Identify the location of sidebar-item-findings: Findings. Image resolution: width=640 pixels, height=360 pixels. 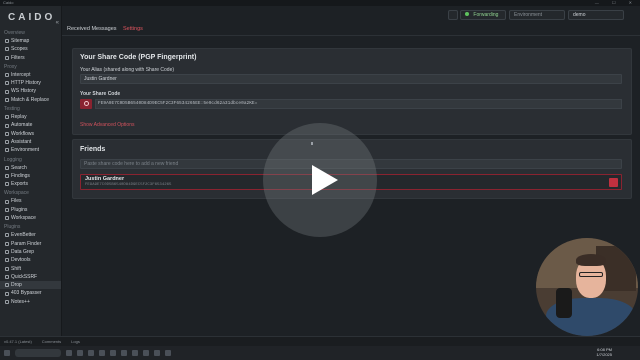
(30, 176).